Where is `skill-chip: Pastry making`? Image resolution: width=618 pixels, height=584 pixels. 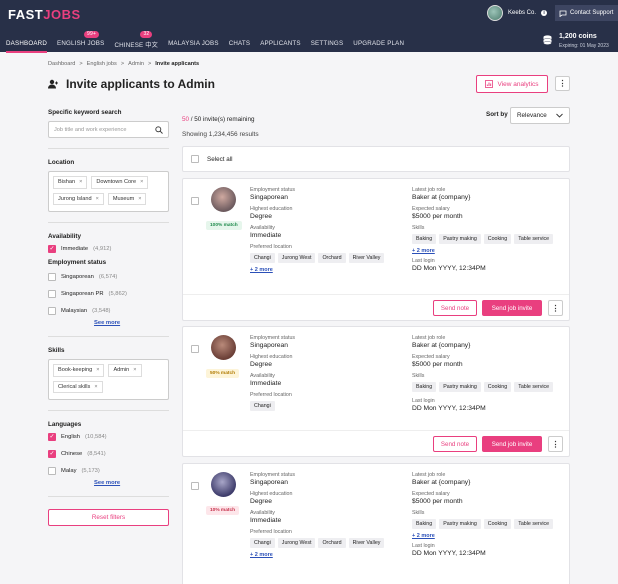
skill-chip: Pastry making is located at coordinates (460, 239).